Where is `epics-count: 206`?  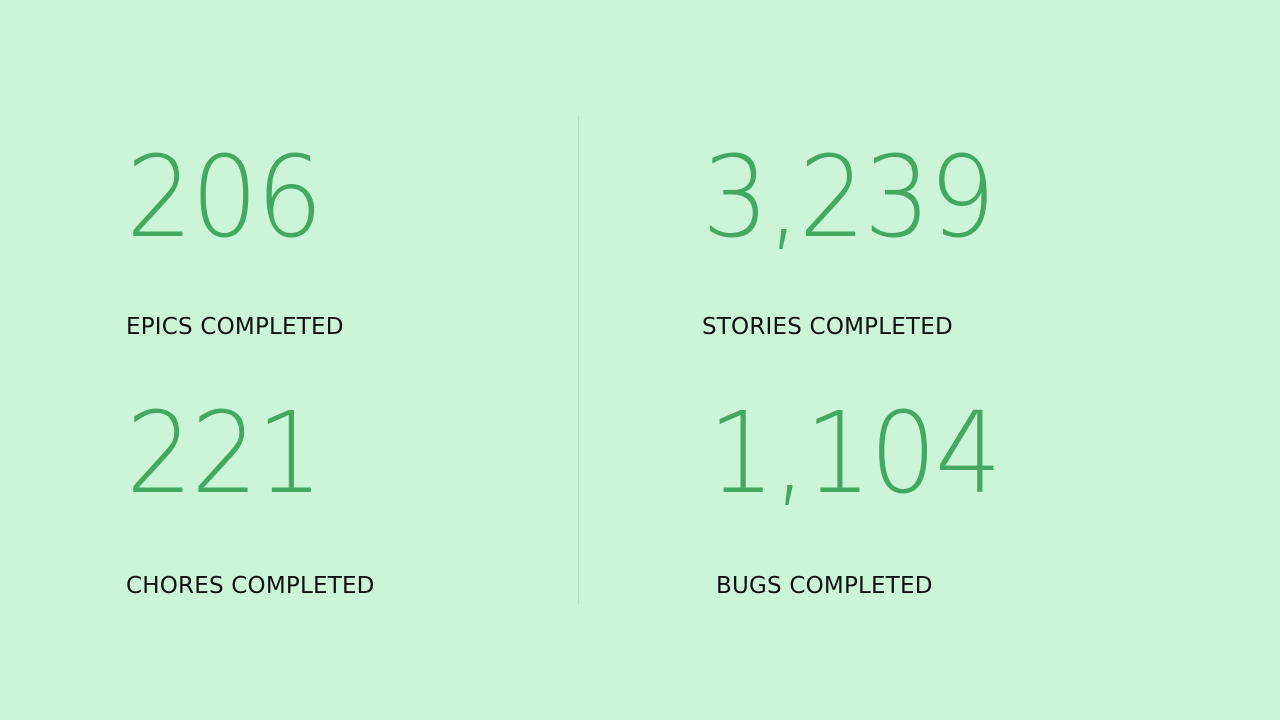
epics-count: 206 is located at coordinates (224, 198).